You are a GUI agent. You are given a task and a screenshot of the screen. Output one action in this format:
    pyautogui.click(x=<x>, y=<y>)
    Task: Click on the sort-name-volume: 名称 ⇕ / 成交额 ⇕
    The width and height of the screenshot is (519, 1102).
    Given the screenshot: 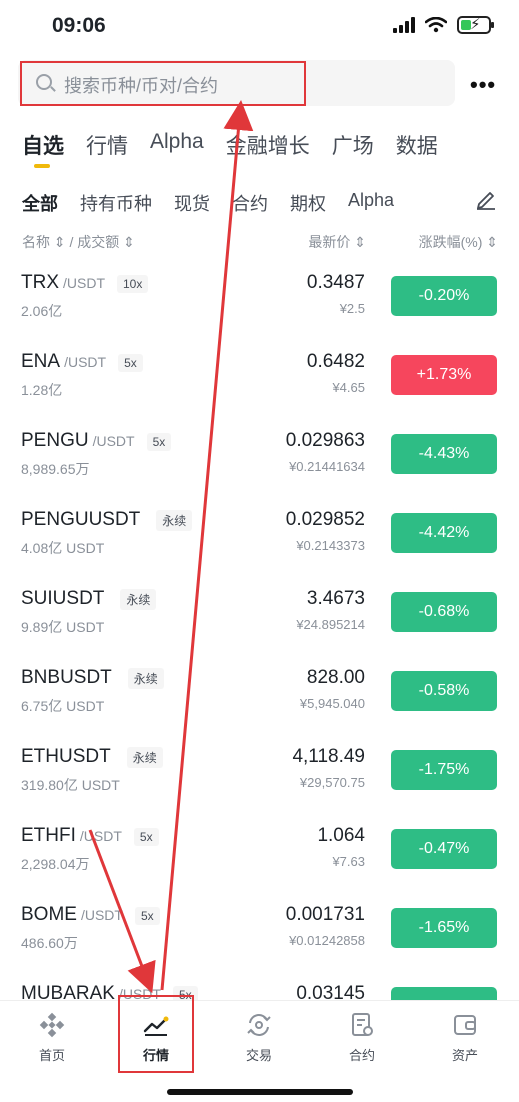 What is the action you would take?
    pyautogui.click(x=78, y=242)
    